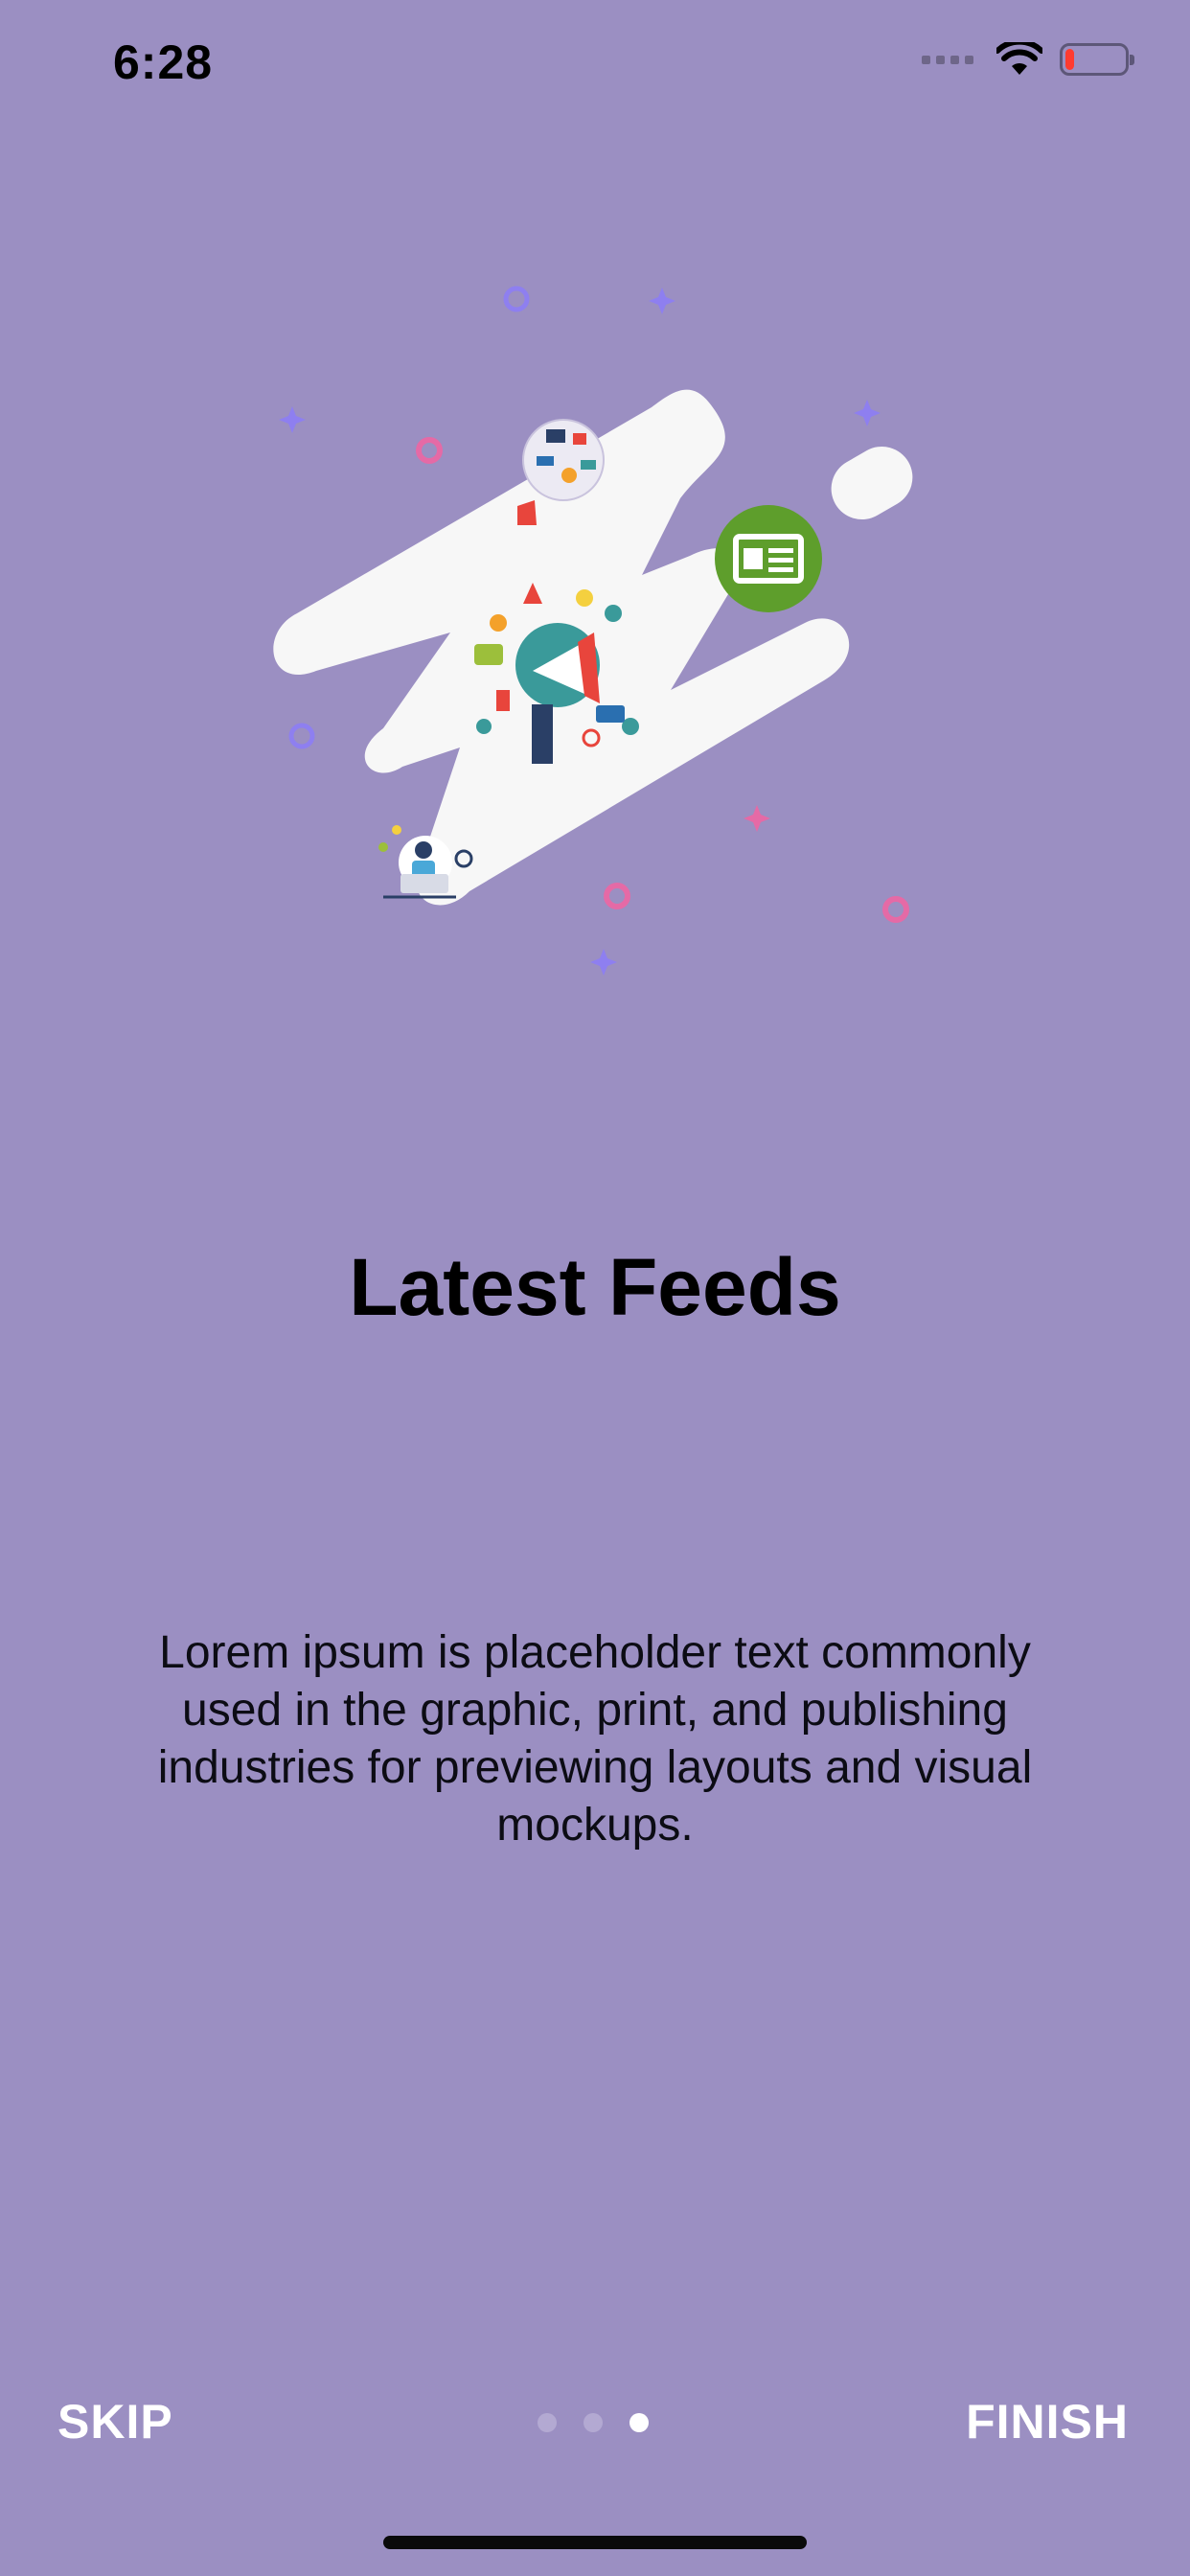 The width and height of the screenshot is (1190, 2576). What do you see at coordinates (1047, 2422) in the screenshot?
I see `finish-button: FINISH` at bounding box center [1047, 2422].